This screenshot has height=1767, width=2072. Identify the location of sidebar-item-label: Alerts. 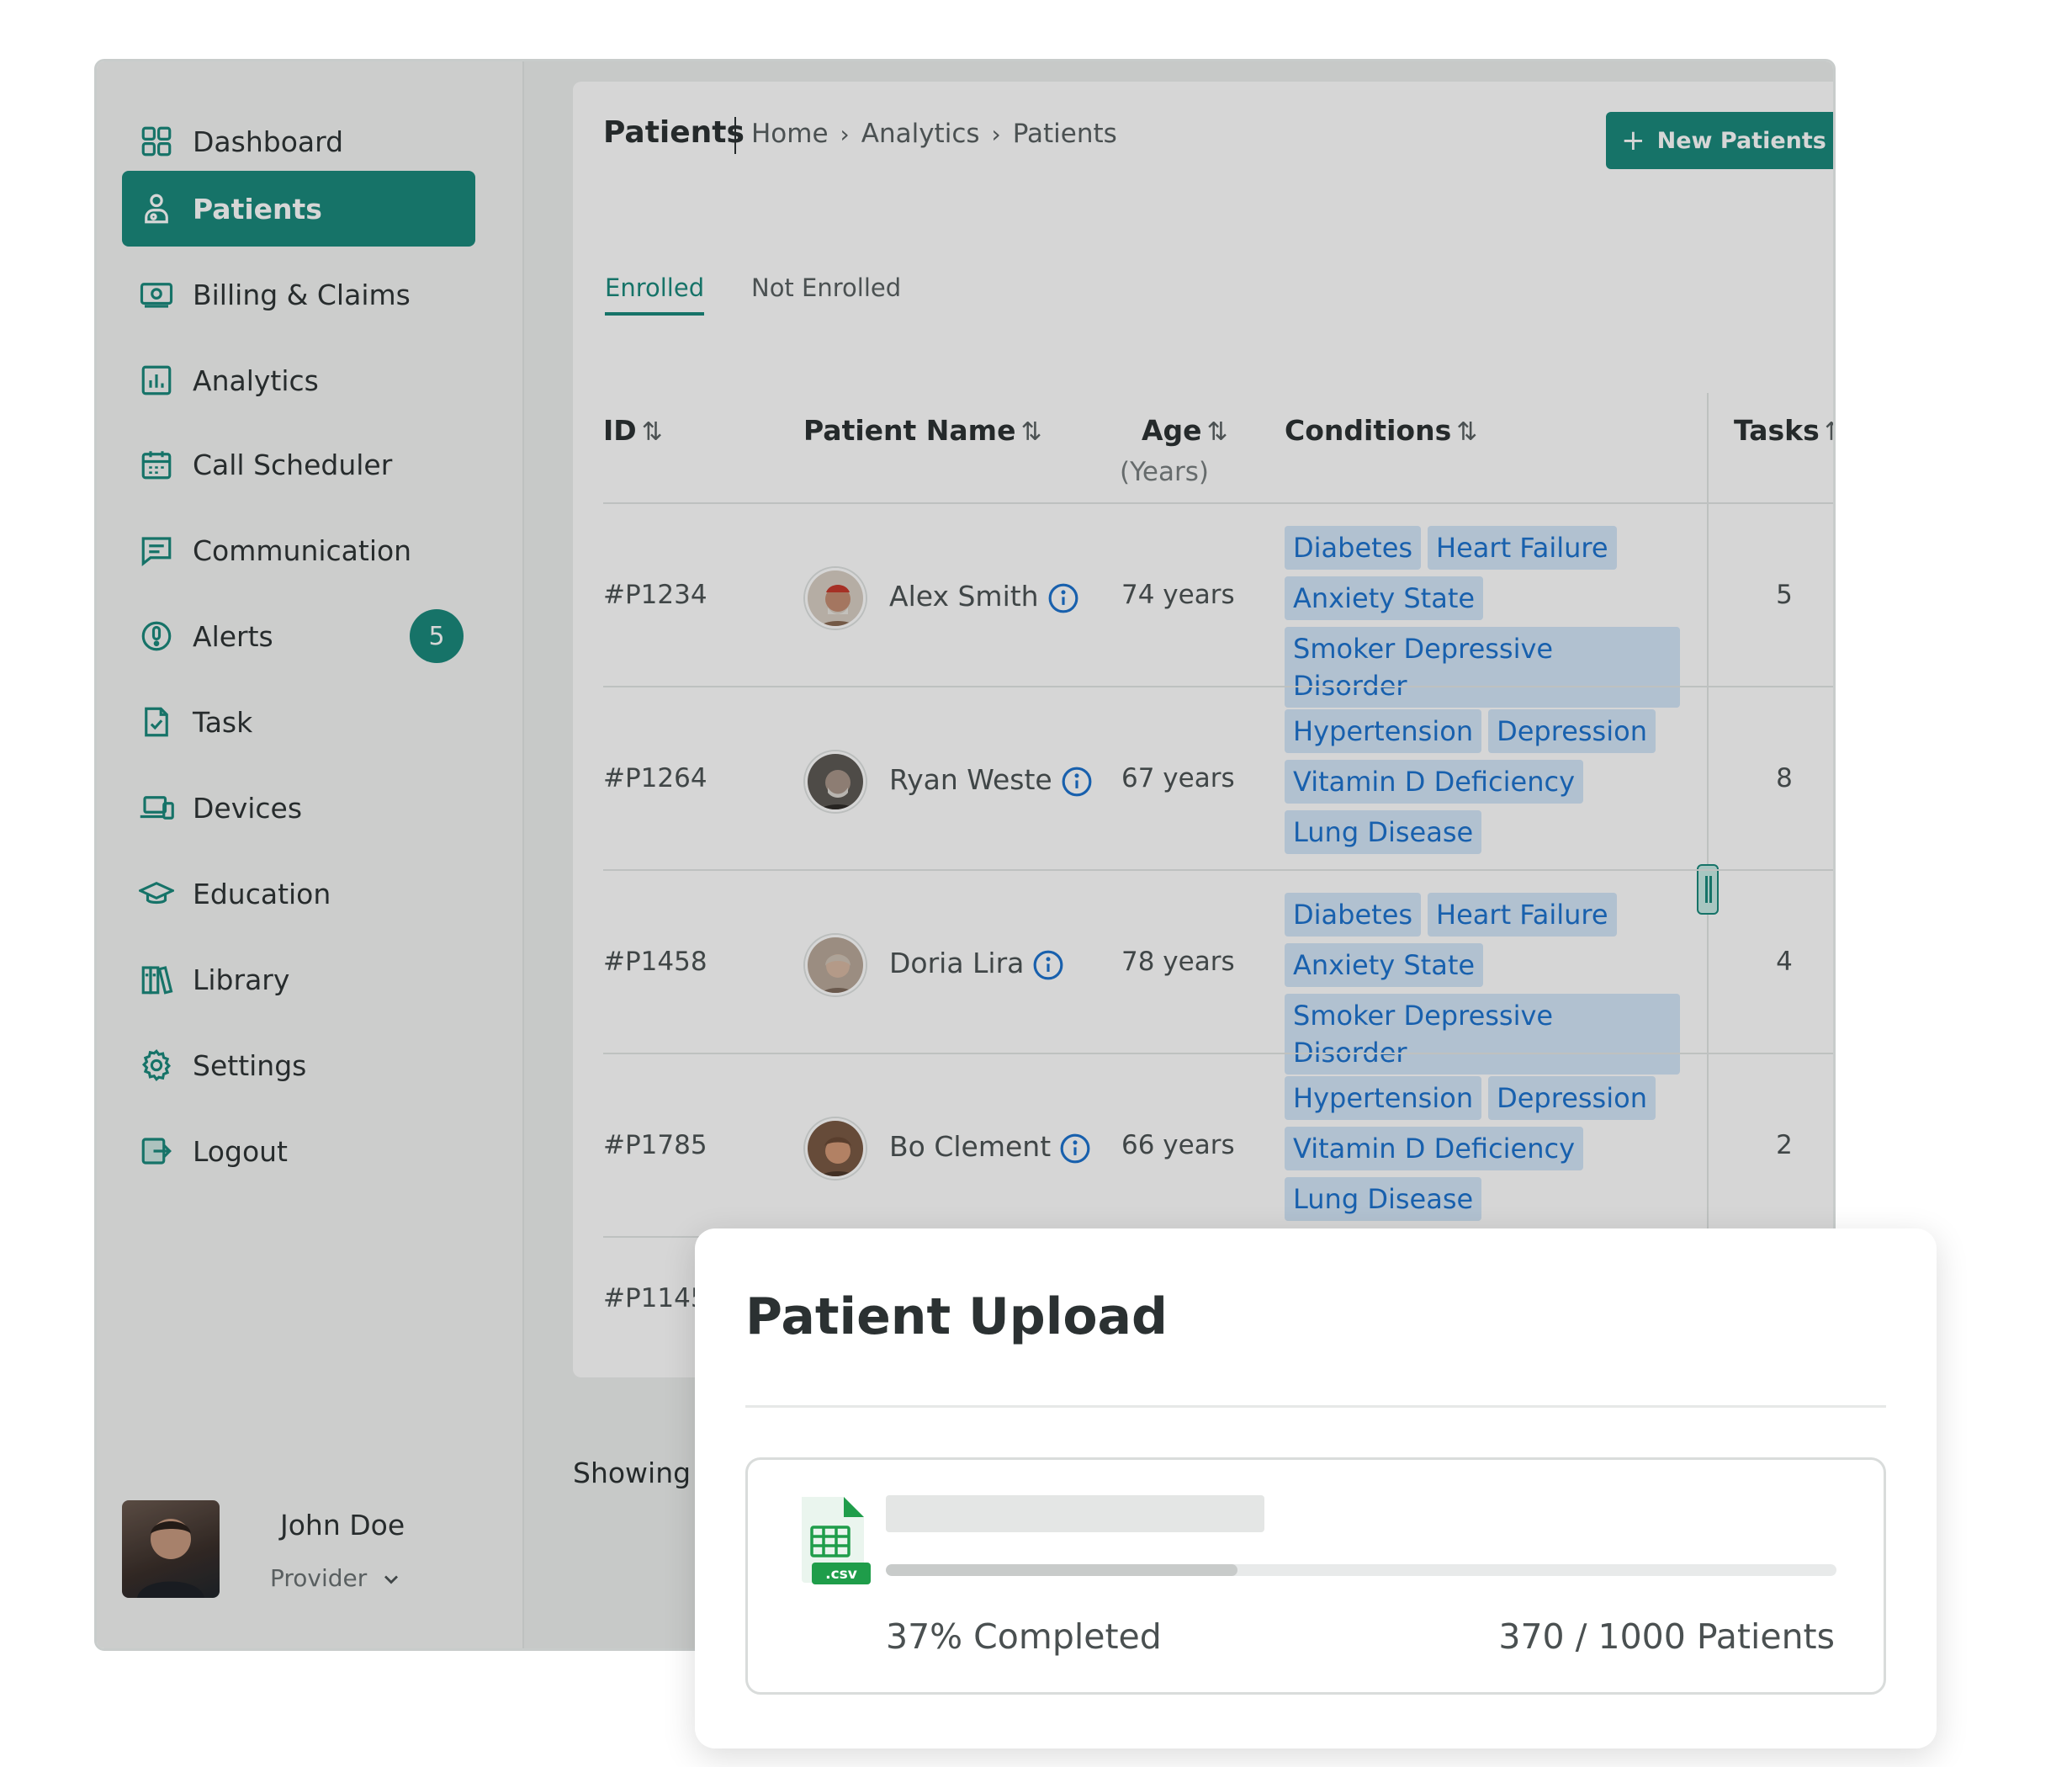
(233, 636).